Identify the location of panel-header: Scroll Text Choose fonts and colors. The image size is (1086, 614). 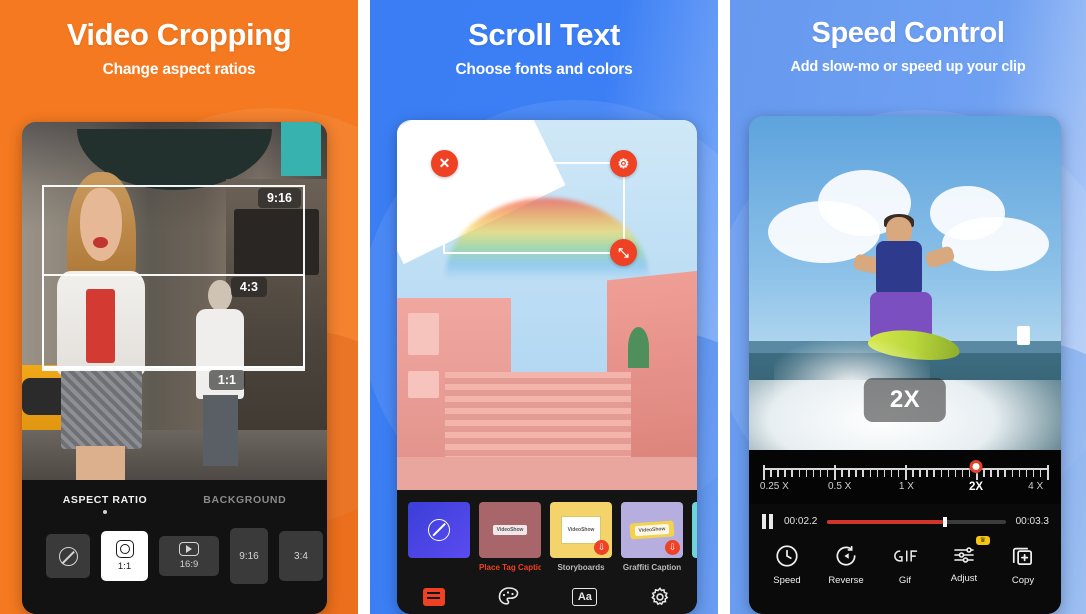
(544, 39).